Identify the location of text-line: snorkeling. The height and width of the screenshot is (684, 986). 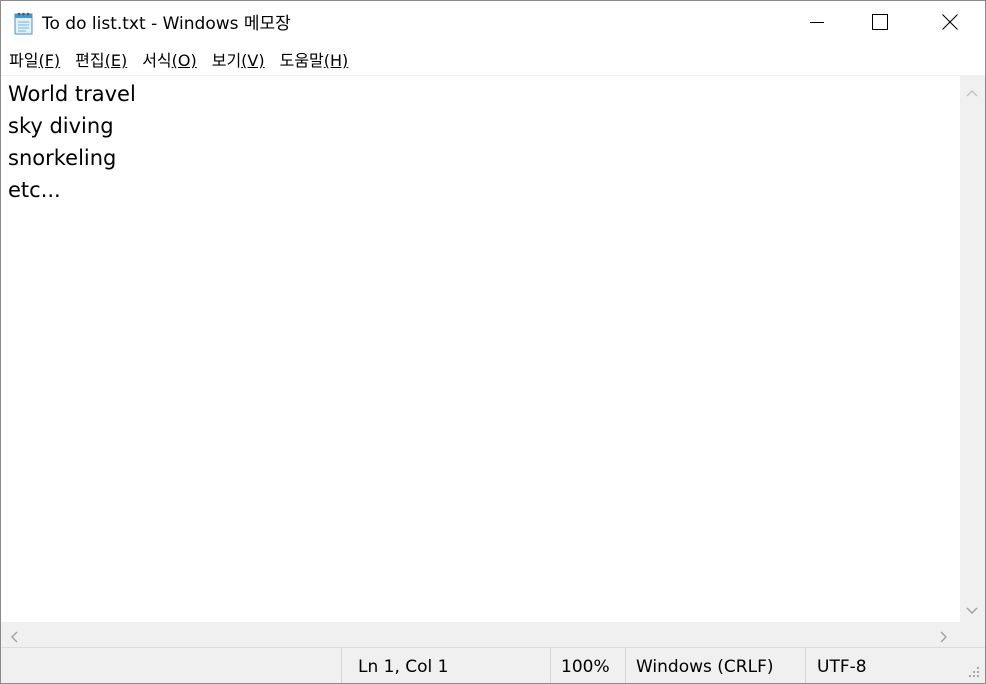
(62, 158).